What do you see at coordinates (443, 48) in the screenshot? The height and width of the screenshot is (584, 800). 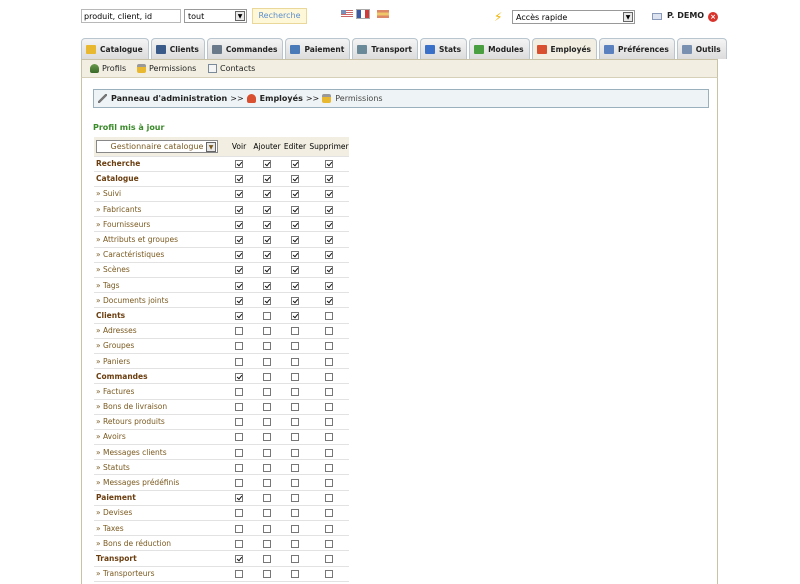 I see `tab-stats: Stats` at bounding box center [443, 48].